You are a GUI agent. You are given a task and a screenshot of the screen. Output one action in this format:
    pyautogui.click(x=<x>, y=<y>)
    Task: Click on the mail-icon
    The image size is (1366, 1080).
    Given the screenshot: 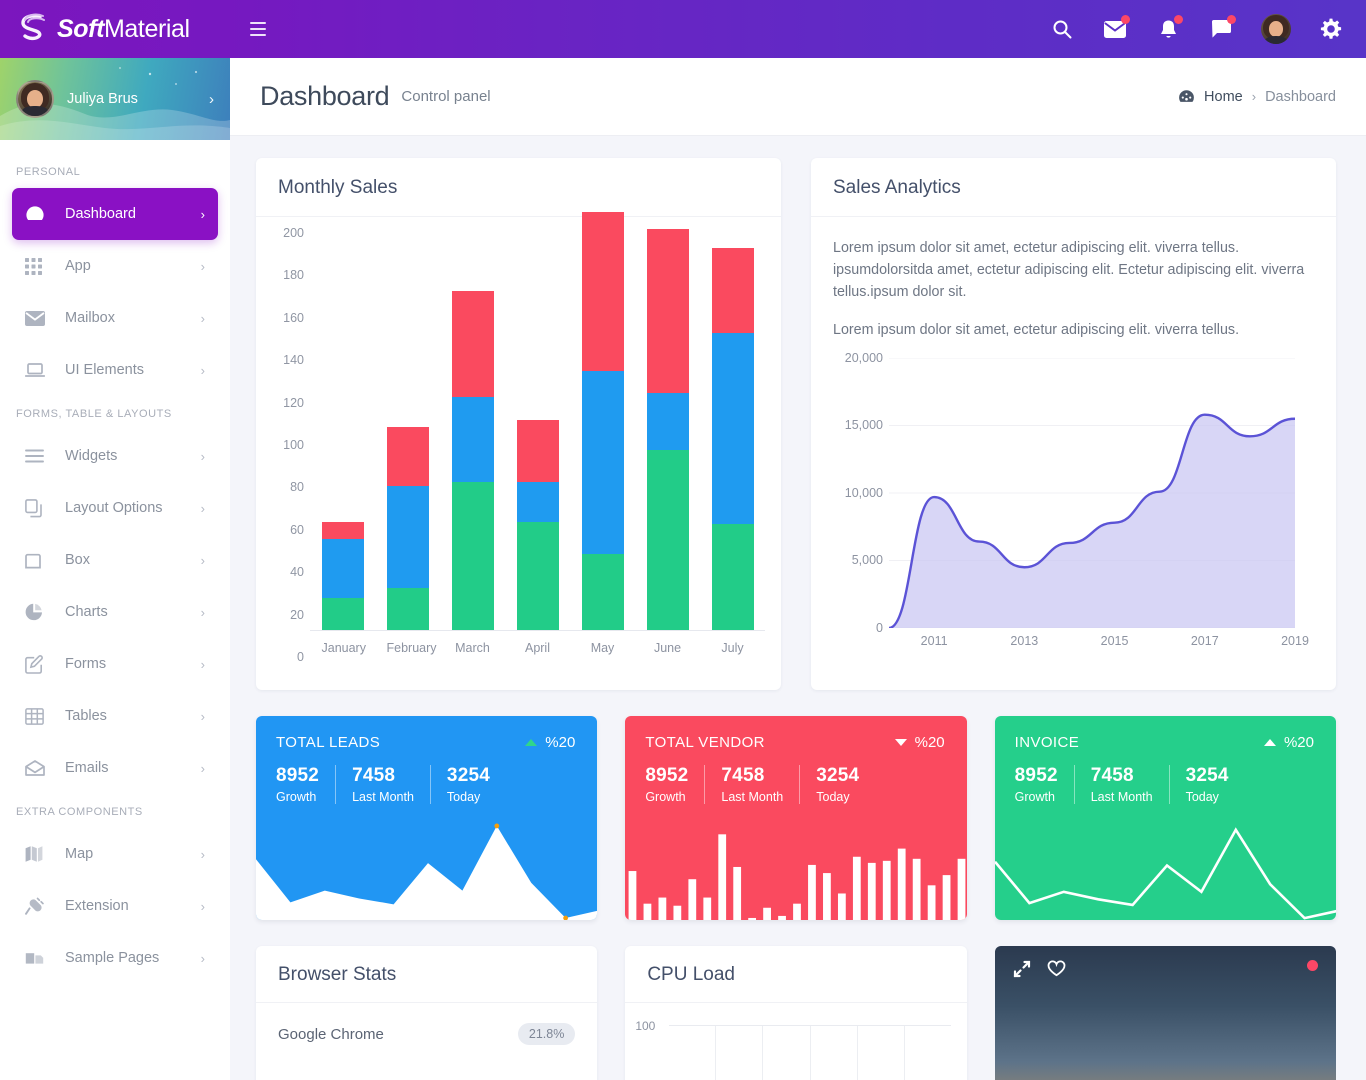 What is the action you would take?
    pyautogui.click(x=1116, y=28)
    